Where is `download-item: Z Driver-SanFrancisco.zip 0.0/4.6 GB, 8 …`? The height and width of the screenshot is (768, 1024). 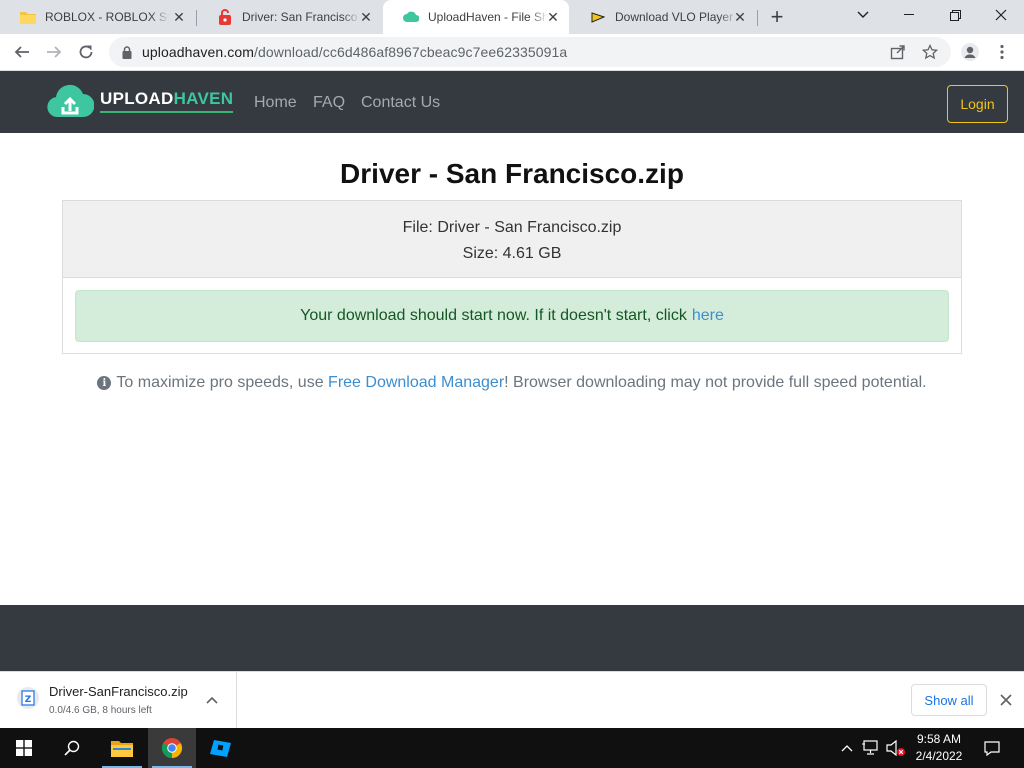 download-item: Z Driver-SanFrancisco.zip 0.0/4.6 GB, 8 … is located at coordinates (118, 700).